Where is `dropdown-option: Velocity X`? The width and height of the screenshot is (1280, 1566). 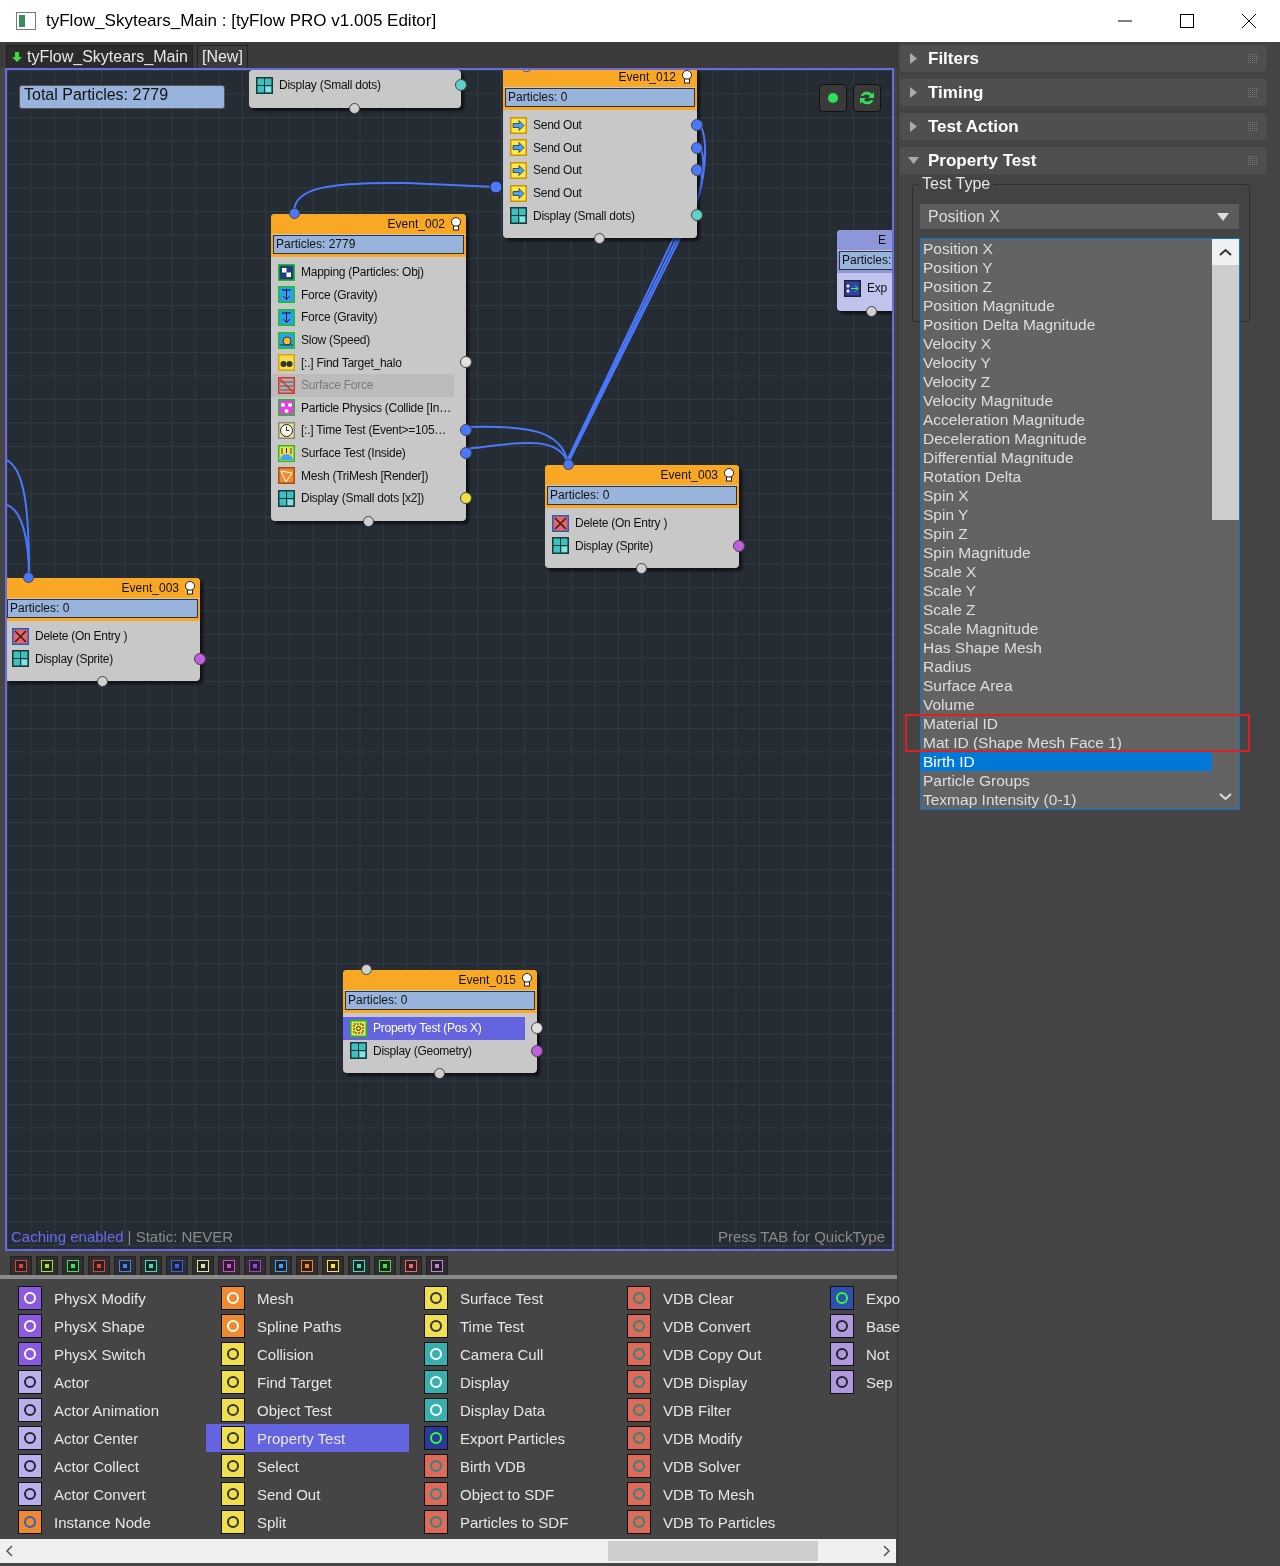
dropdown-option: Velocity X is located at coordinates (1066, 343).